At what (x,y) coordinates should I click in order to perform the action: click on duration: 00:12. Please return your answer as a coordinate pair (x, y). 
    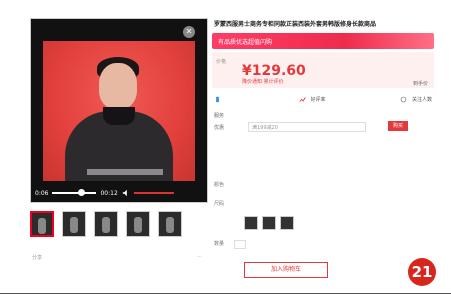
    Looking at the image, I should click on (109, 193).